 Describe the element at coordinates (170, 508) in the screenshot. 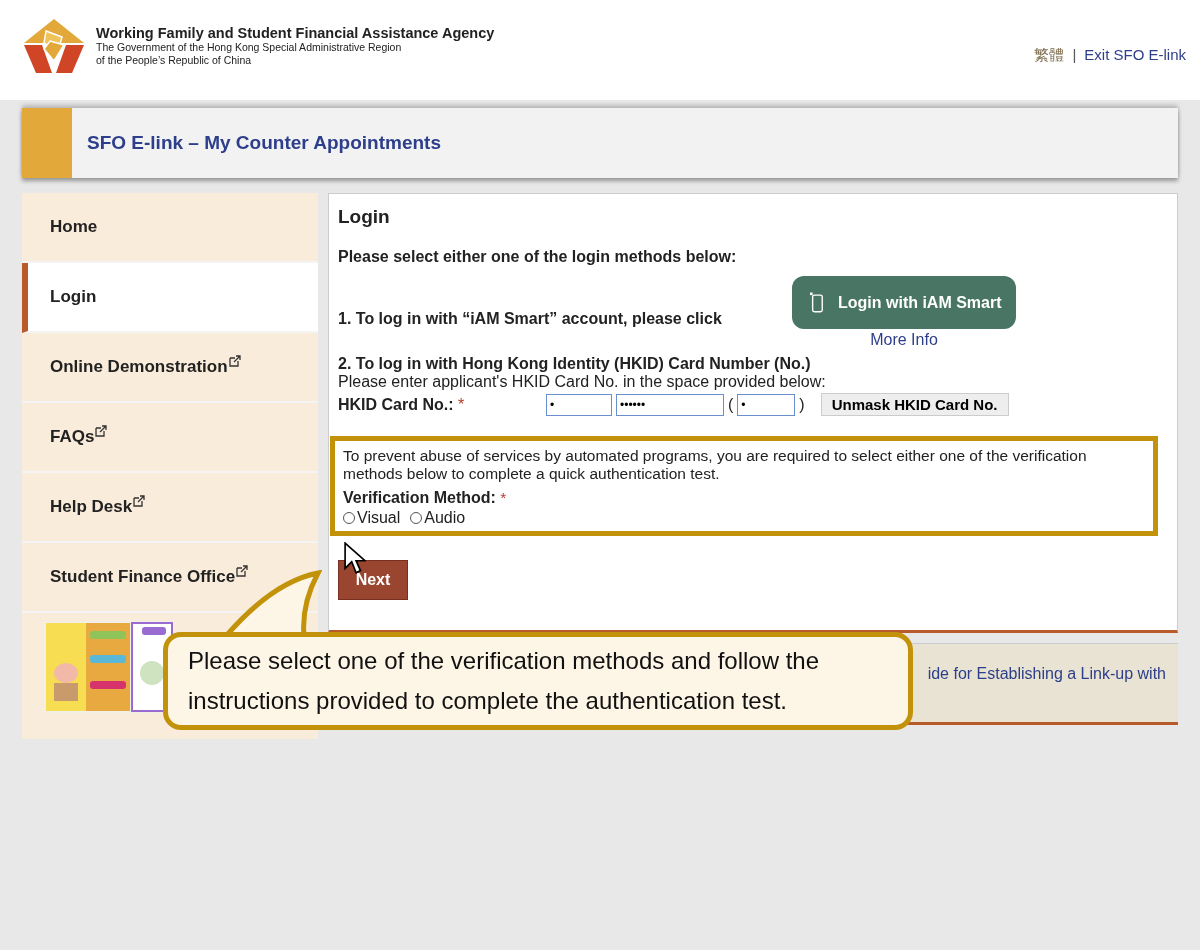

I see `sidebar-item: Help Desk` at that location.